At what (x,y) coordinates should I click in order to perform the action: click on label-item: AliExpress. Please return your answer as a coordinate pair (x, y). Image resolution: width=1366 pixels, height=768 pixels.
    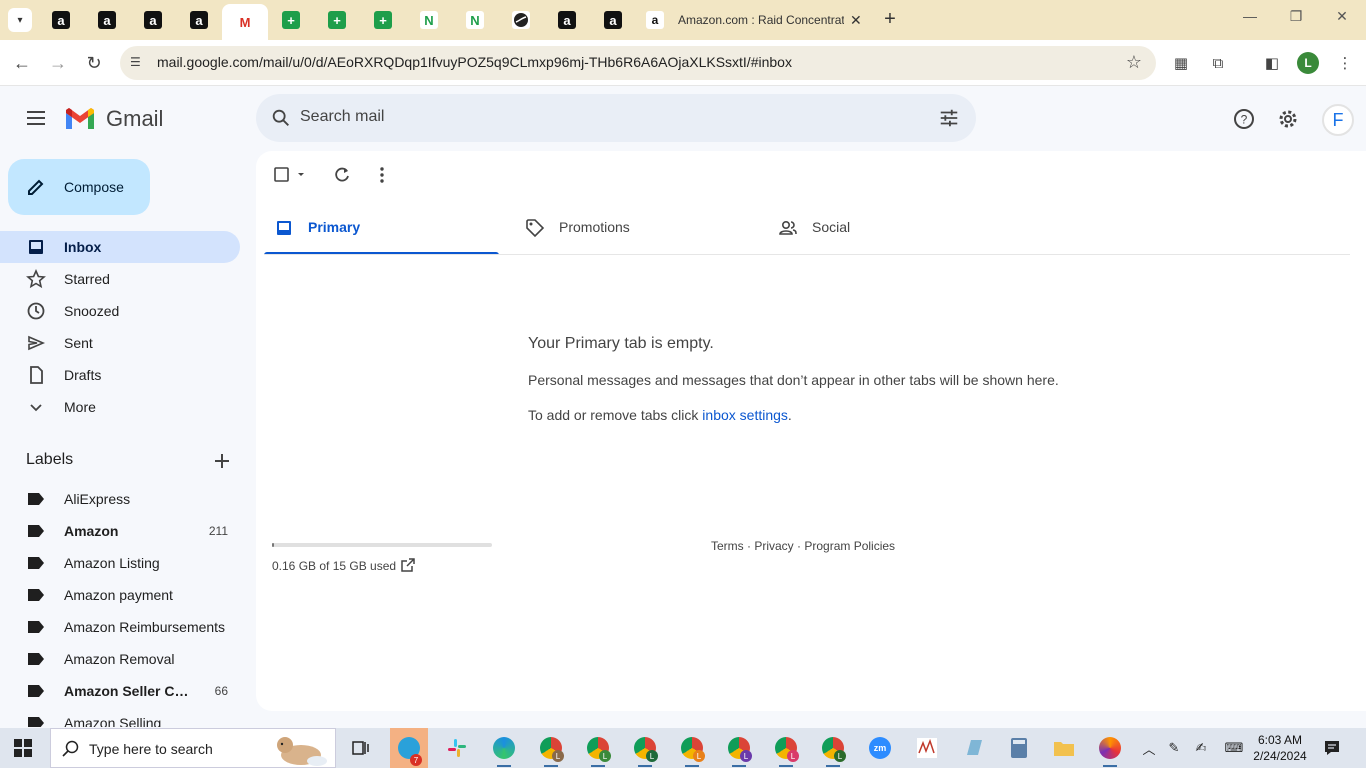
    Looking at the image, I should click on (120, 499).